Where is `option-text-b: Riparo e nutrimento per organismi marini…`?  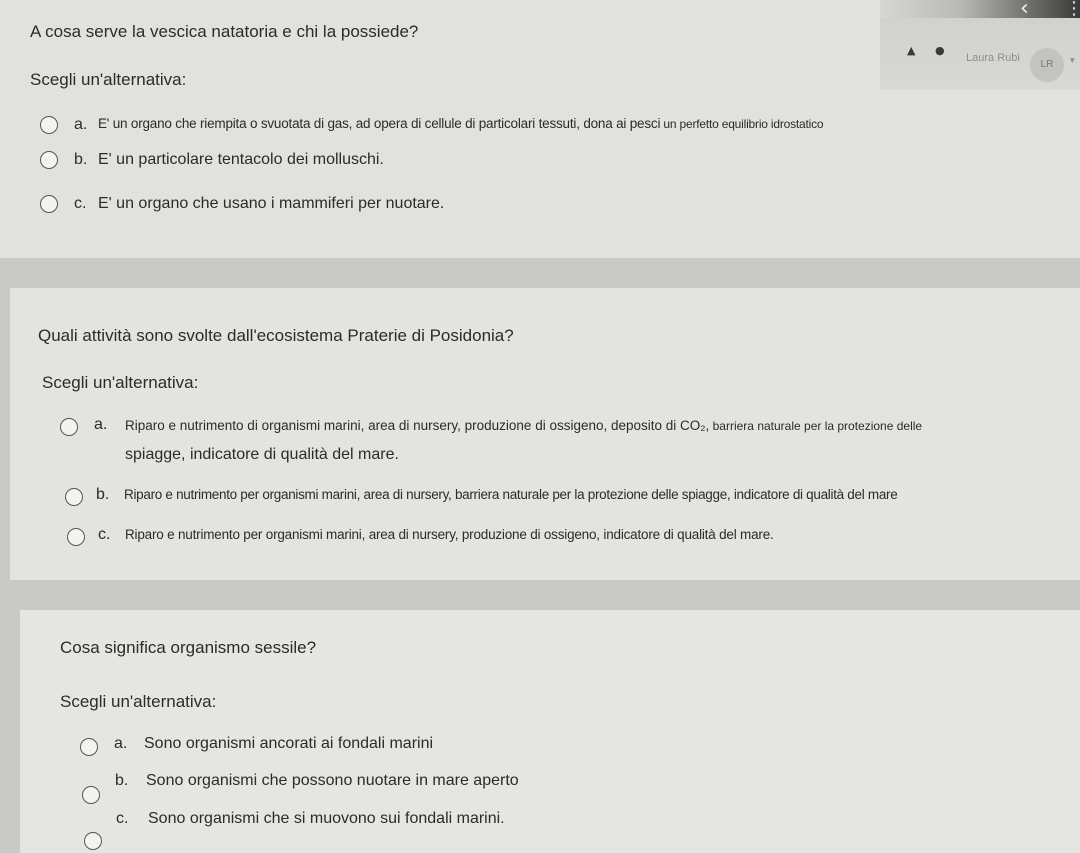 option-text-b: Riparo e nutrimento per organismi marini… is located at coordinates (511, 494).